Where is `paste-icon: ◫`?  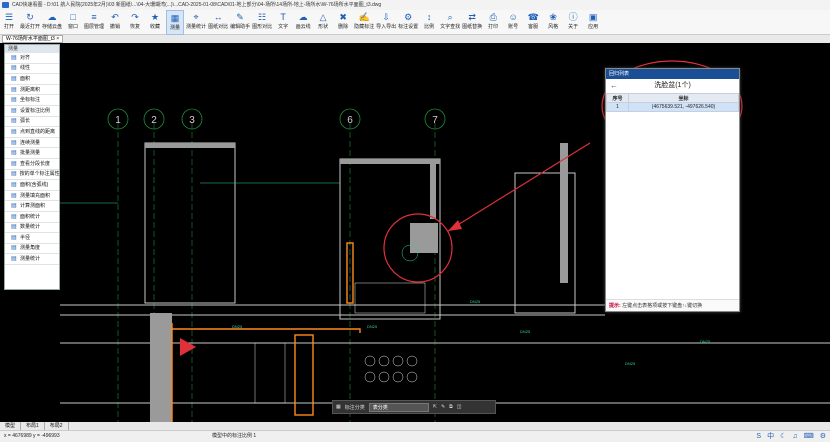 paste-icon: ◫ is located at coordinates (459, 407).